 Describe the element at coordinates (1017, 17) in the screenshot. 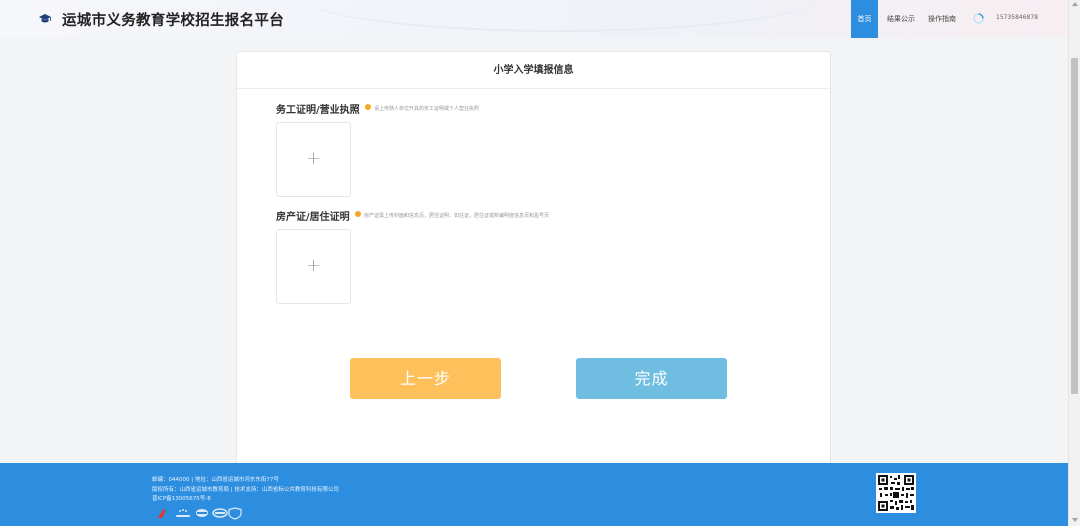

I see `user-phone: 15735846878` at that location.